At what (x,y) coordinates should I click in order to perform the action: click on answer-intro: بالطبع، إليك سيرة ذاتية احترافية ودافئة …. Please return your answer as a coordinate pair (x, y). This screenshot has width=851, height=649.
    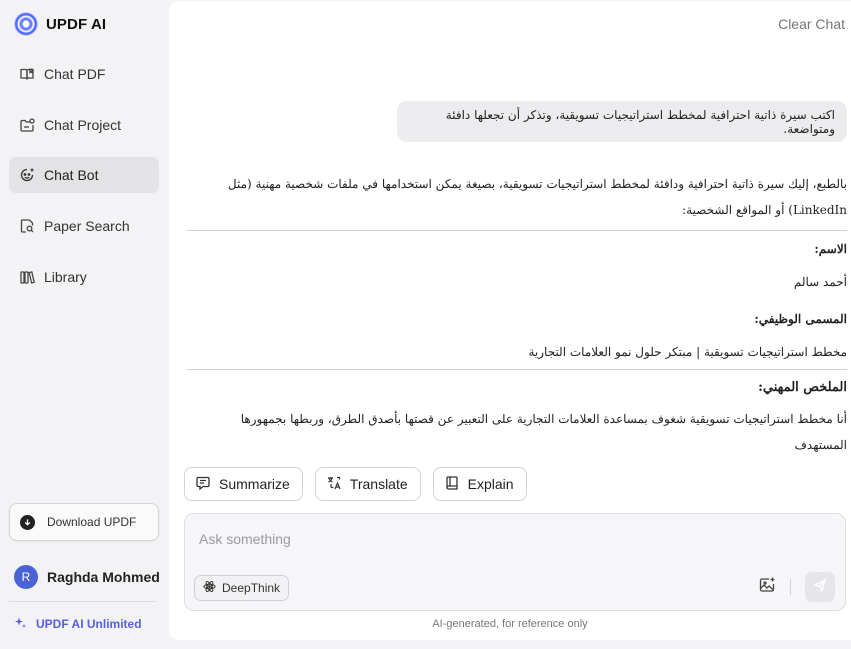
    Looking at the image, I should click on (537, 197).